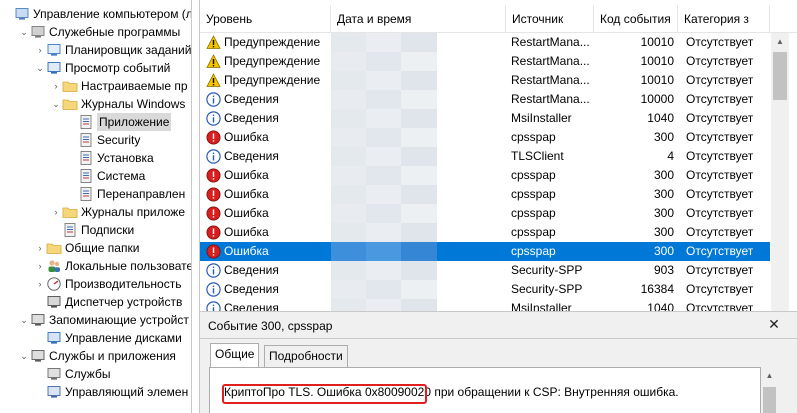  What do you see at coordinates (54, 338) in the screenshot?
I see `disk-icon` at bounding box center [54, 338].